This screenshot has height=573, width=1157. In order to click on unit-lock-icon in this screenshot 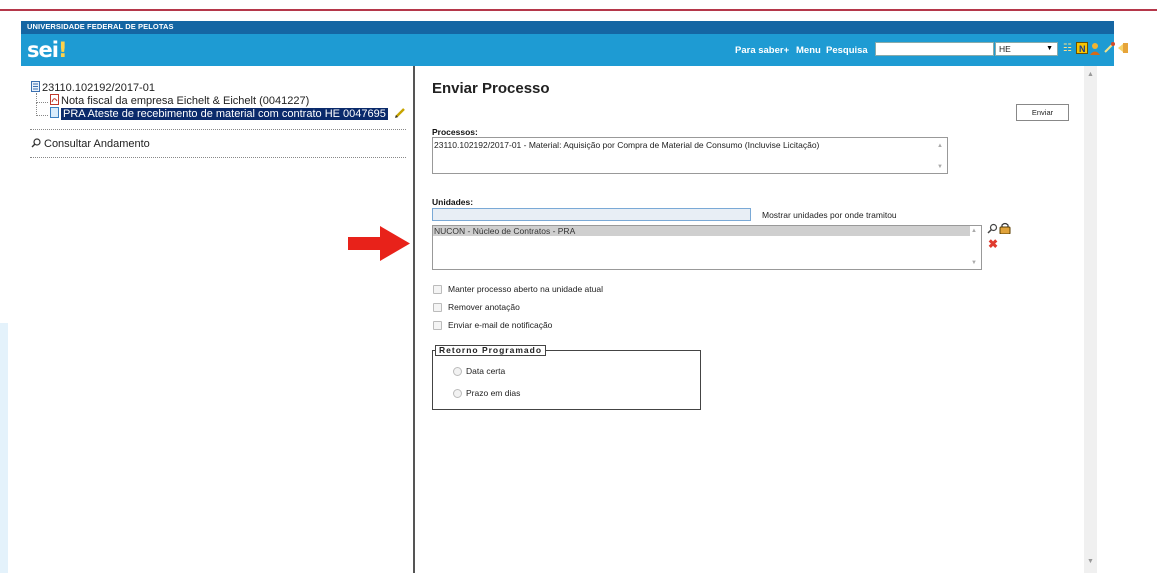, I will do `click(1005, 229)`.